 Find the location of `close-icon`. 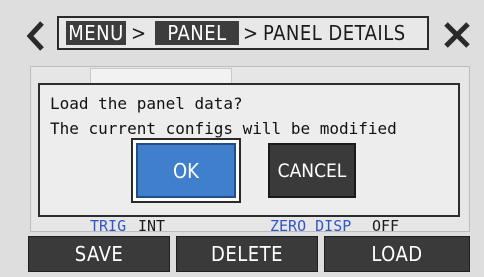

close-icon is located at coordinates (457, 35).